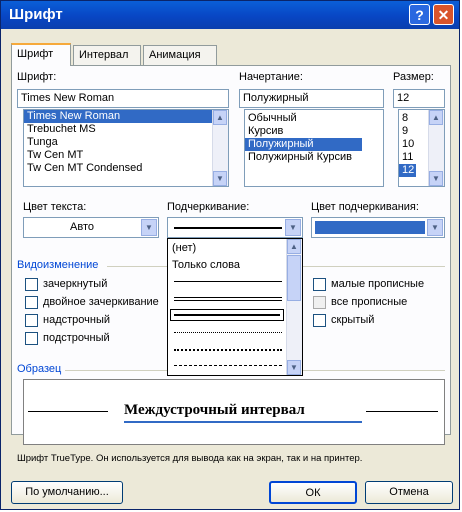  What do you see at coordinates (31, 320) in the screenshot?
I see `superscript-checkbox` at bounding box center [31, 320].